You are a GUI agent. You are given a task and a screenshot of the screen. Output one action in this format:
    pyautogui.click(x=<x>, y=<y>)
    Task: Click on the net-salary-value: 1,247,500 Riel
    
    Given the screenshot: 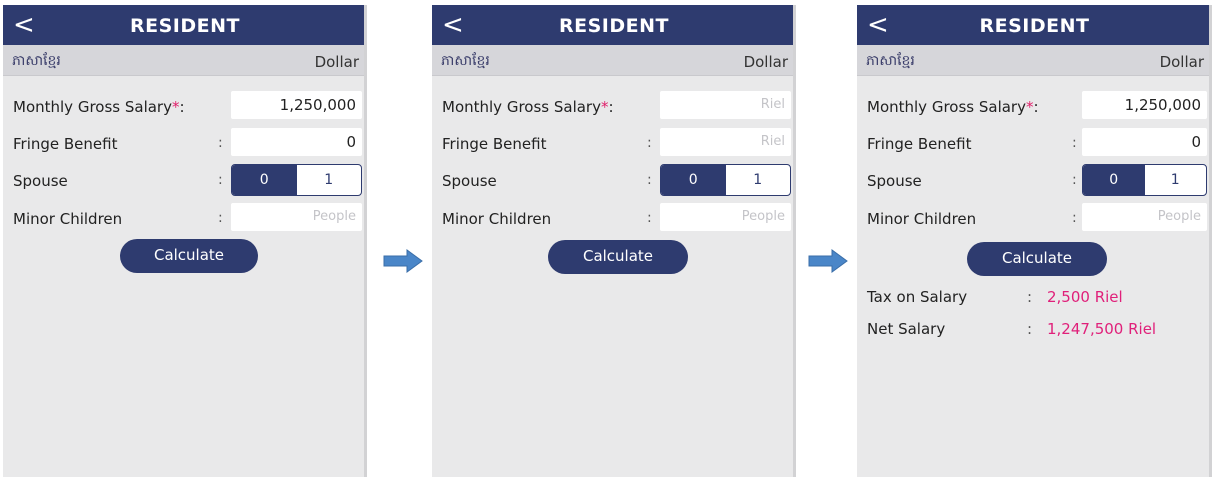 What is the action you would take?
    pyautogui.click(x=1102, y=329)
    